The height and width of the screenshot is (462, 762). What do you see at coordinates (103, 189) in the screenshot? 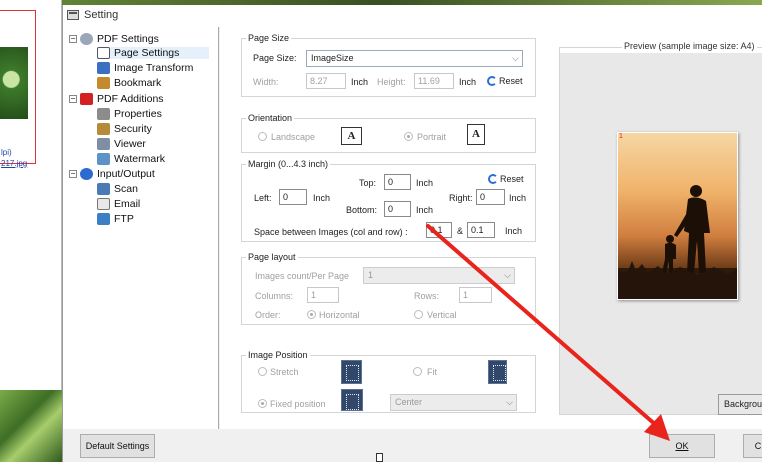
I see `scanner-icon` at bounding box center [103, 189].